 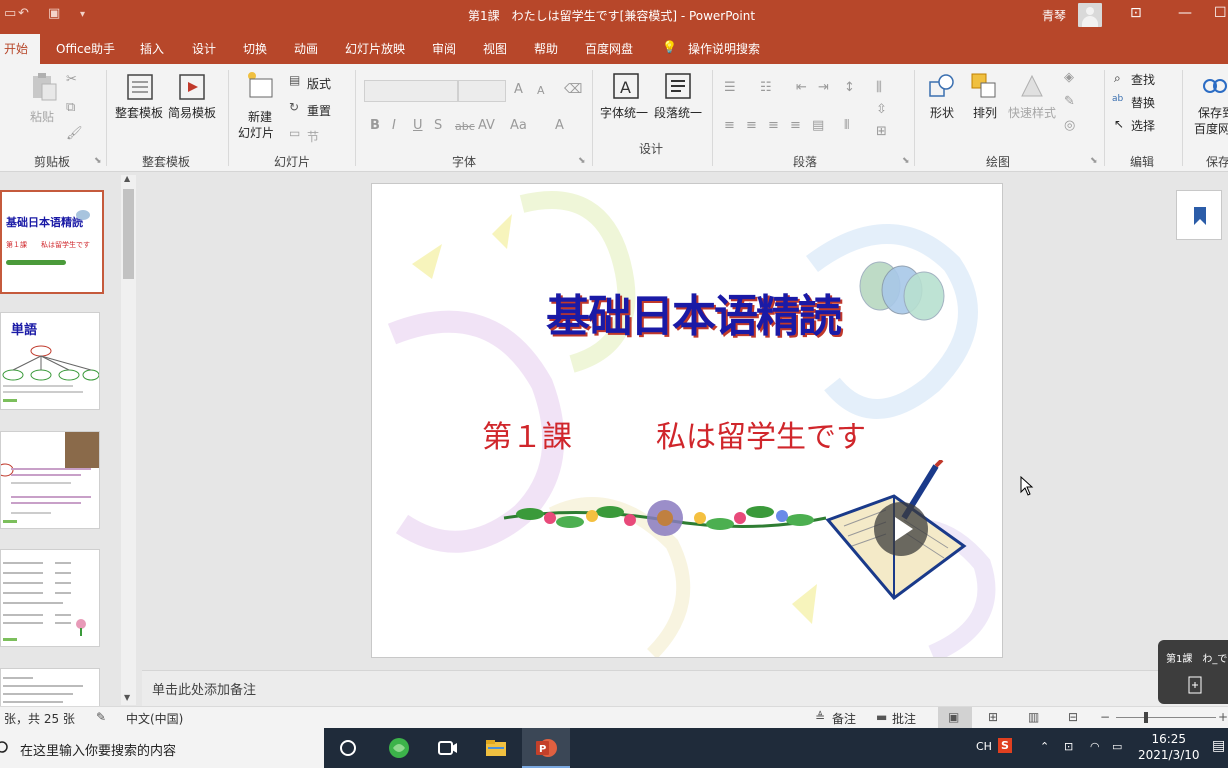 What do you see at coordinates (260, 116) in the screenshot?
I see `new-slide-label: 新建` at bounding box center [260, 116].